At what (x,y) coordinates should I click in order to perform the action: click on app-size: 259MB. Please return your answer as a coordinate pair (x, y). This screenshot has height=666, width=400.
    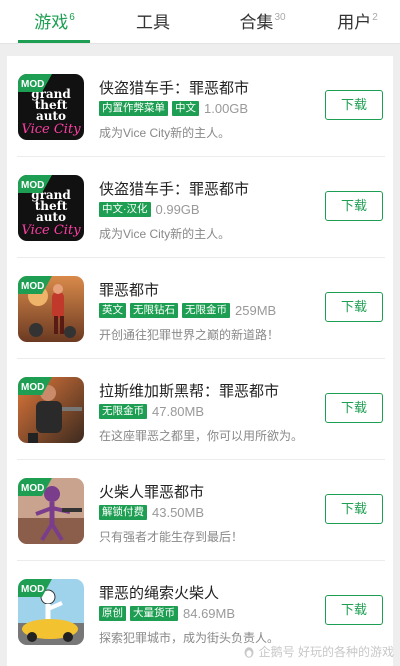
    Looking at the image, I should click on (256, 310).